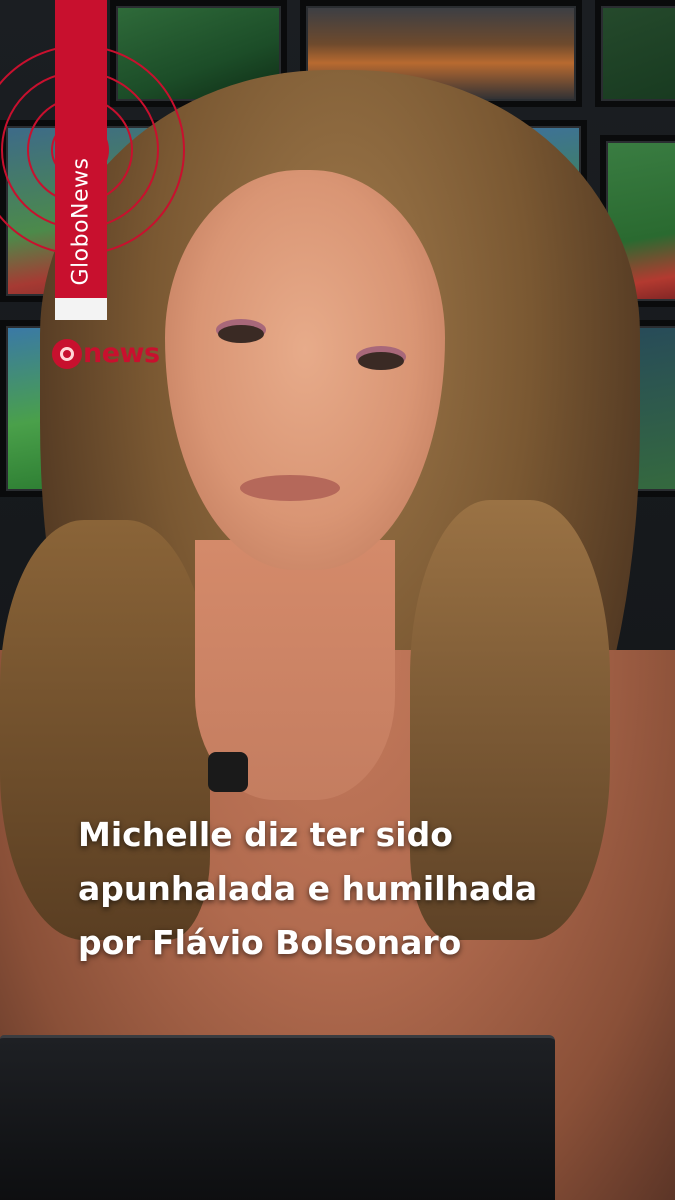  I want to click on globo-circle-icon, so click(67, 353).